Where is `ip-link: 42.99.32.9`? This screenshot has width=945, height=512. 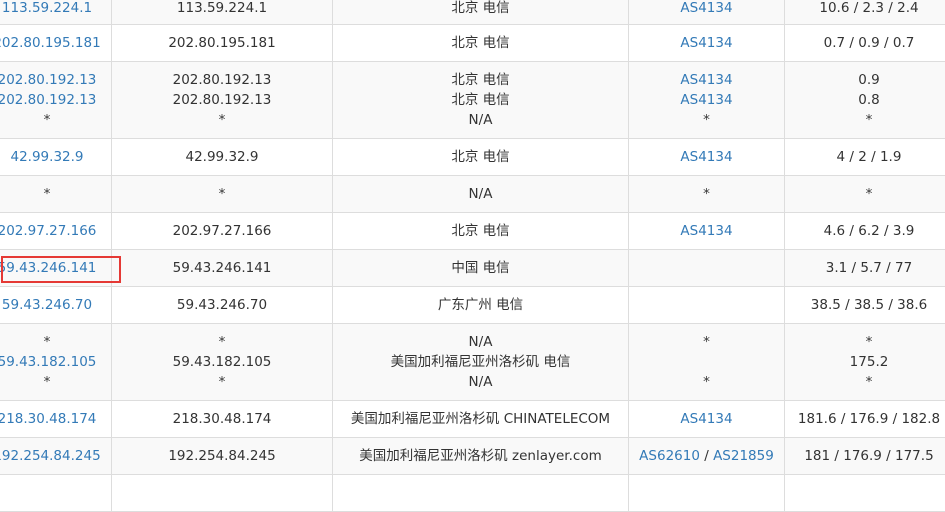
ip-link: 42.99.32.9 is located at coordinates (47, 157).